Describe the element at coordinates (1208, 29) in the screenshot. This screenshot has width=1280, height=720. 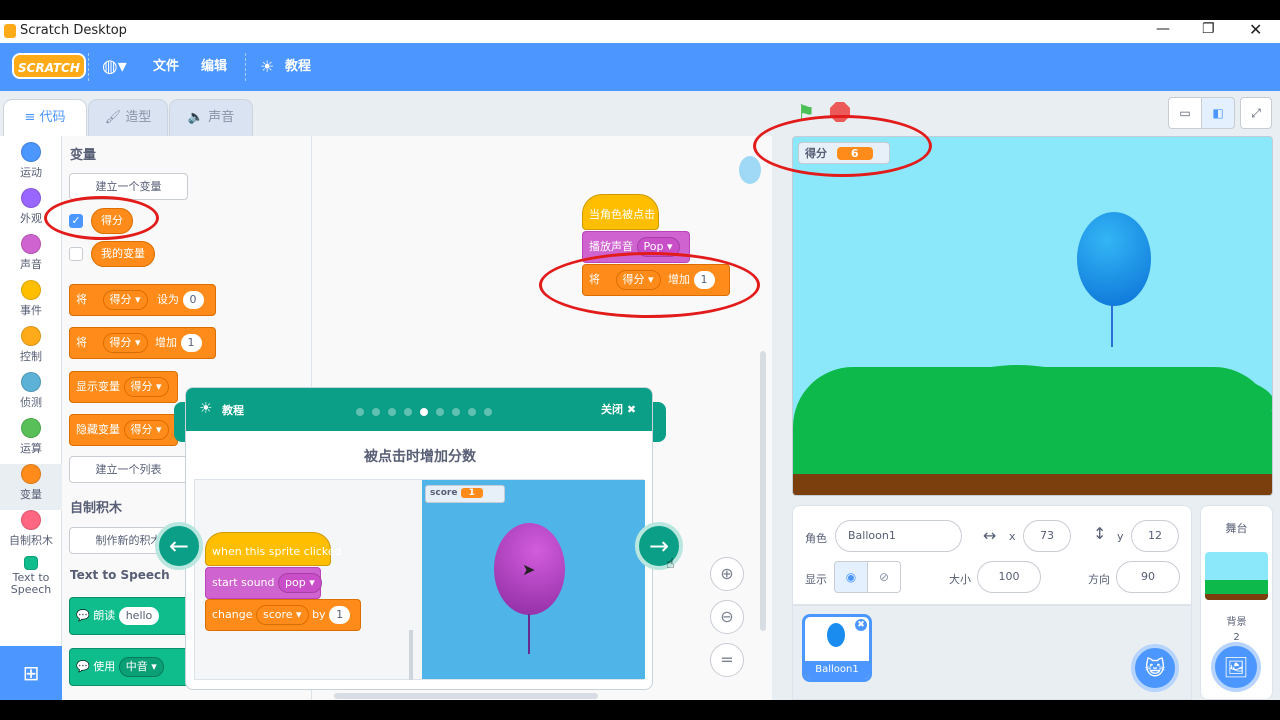
I see `restore-icon: ❐` at that location.